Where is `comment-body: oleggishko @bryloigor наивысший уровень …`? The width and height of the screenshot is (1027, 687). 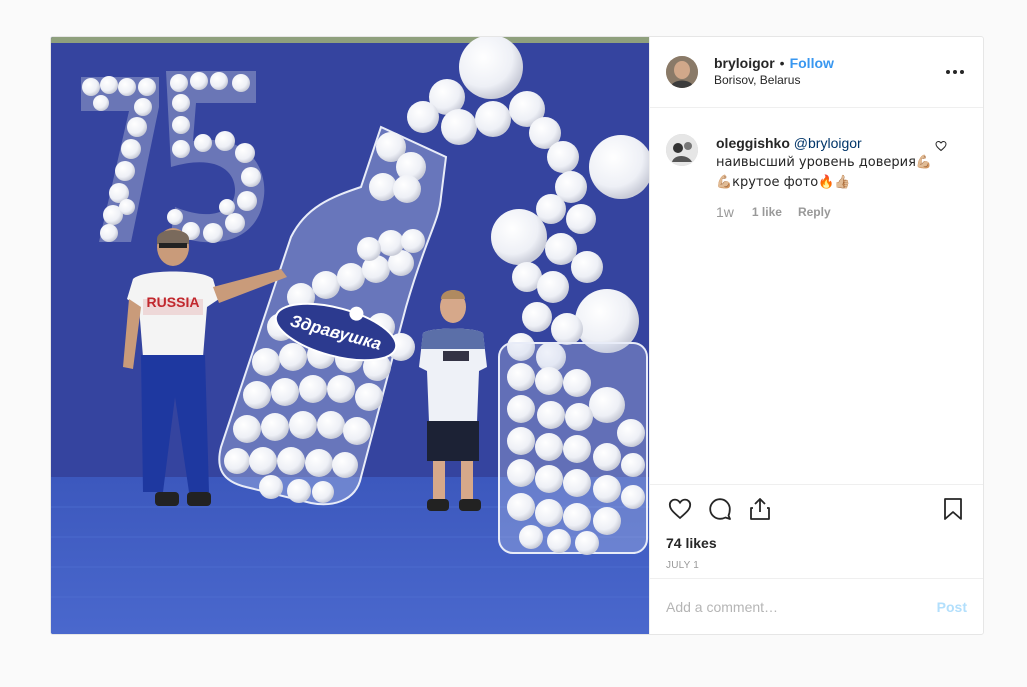 comment-body: oleggishko @bryloigor наивысший уровень … is located at coordinates (826, 163).